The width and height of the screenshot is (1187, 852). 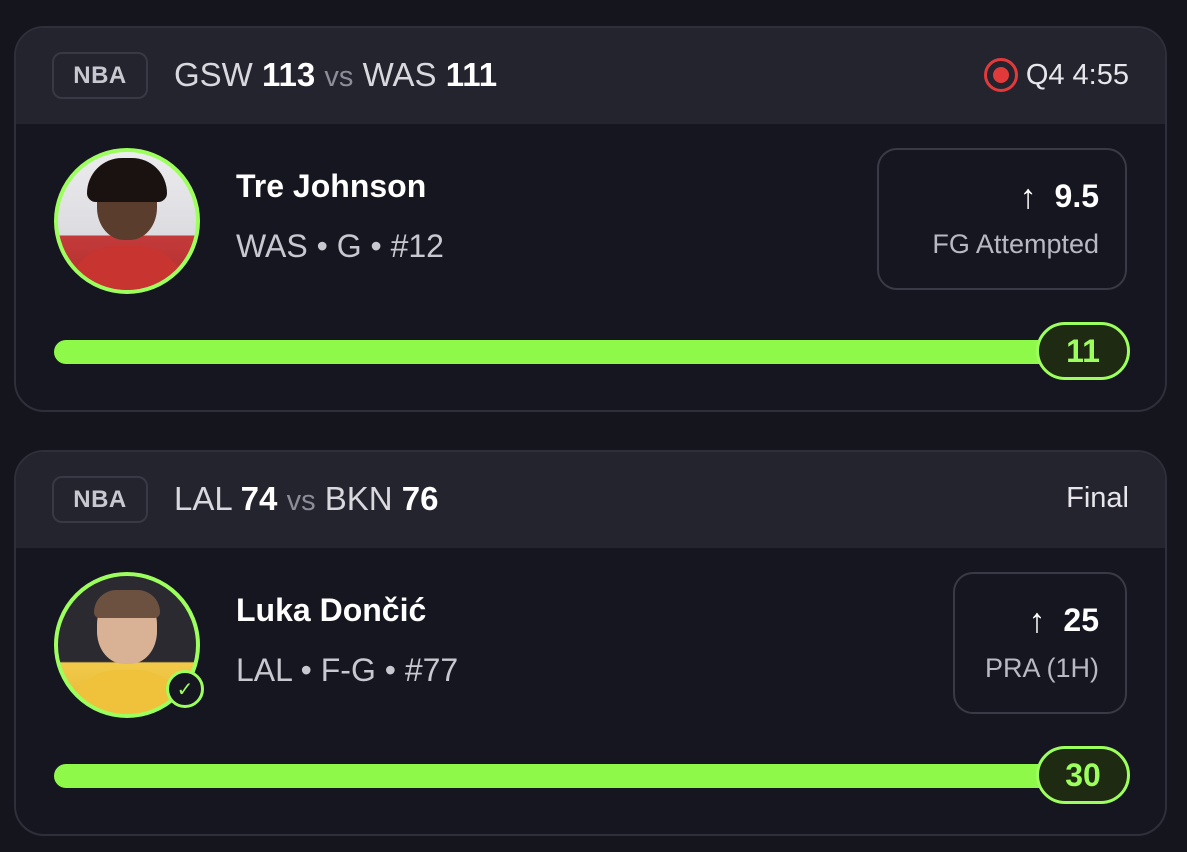 I want to click on avatar, so click(x=127, y=221).